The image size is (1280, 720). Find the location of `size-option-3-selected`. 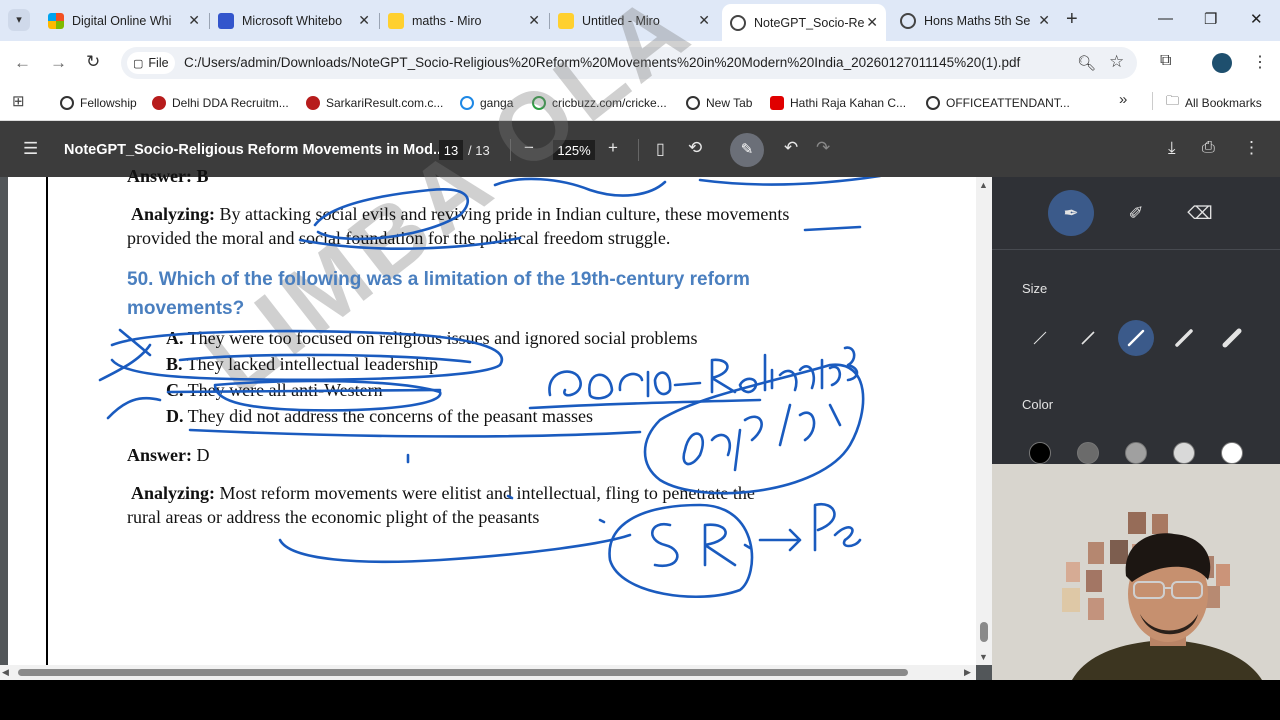

size-option-3-selected is located at coordinates (1136, 338).